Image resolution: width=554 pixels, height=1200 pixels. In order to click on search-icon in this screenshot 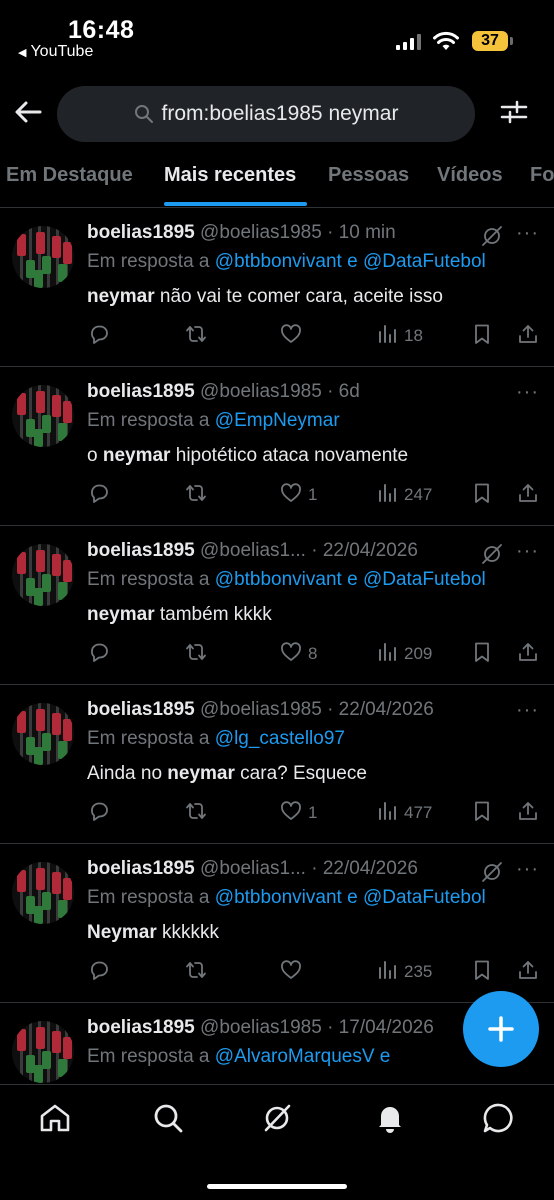, I will do `click(143, 114)`.